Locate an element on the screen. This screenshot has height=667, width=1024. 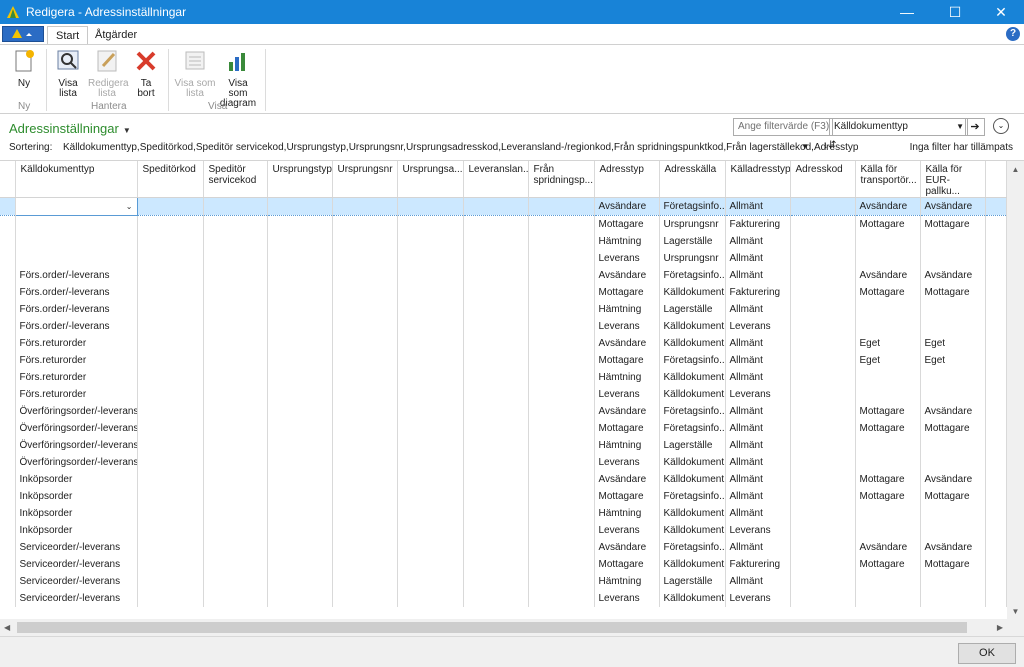
apply-filter-arrow-icon: ➔ is located at coordinates (975, 127).